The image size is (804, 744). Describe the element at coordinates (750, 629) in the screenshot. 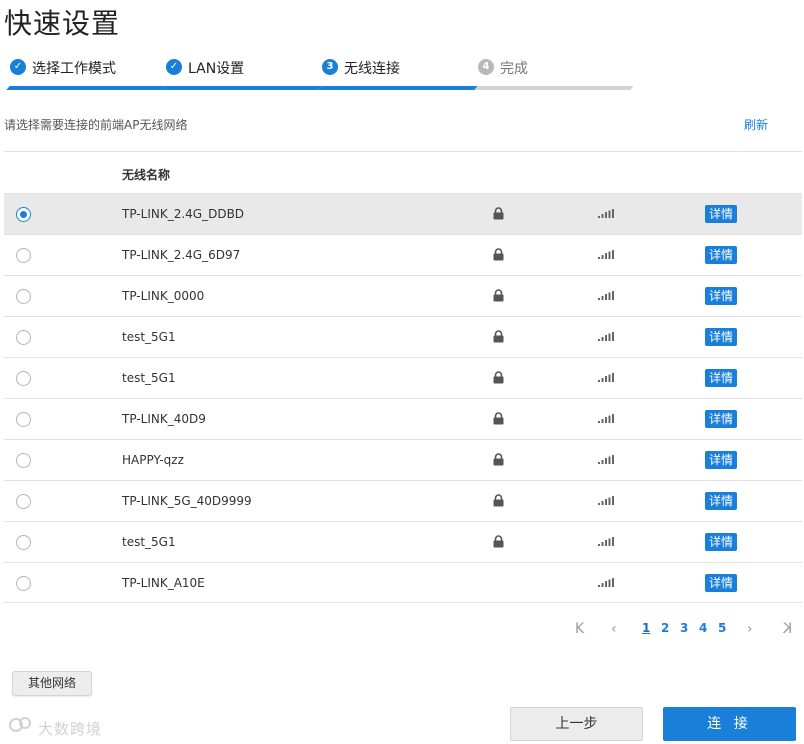

I see `next-page-icon: ›` at that location.